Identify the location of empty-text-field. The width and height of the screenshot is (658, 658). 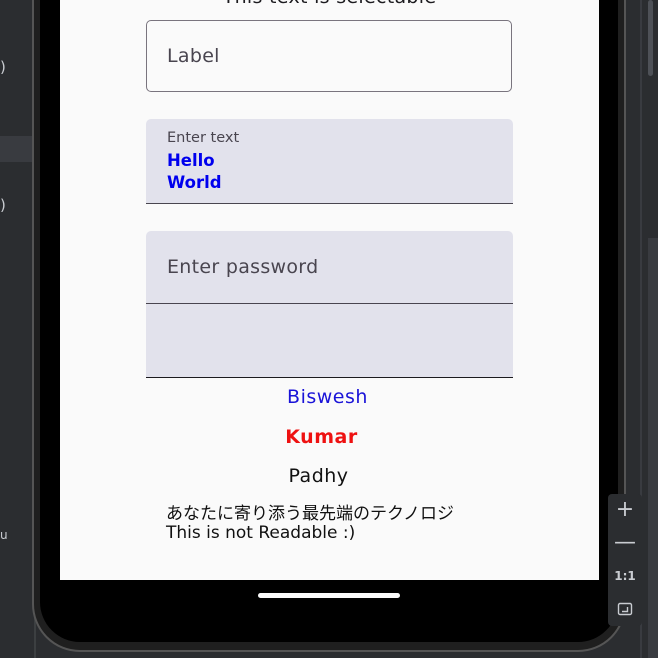
(329, 341).